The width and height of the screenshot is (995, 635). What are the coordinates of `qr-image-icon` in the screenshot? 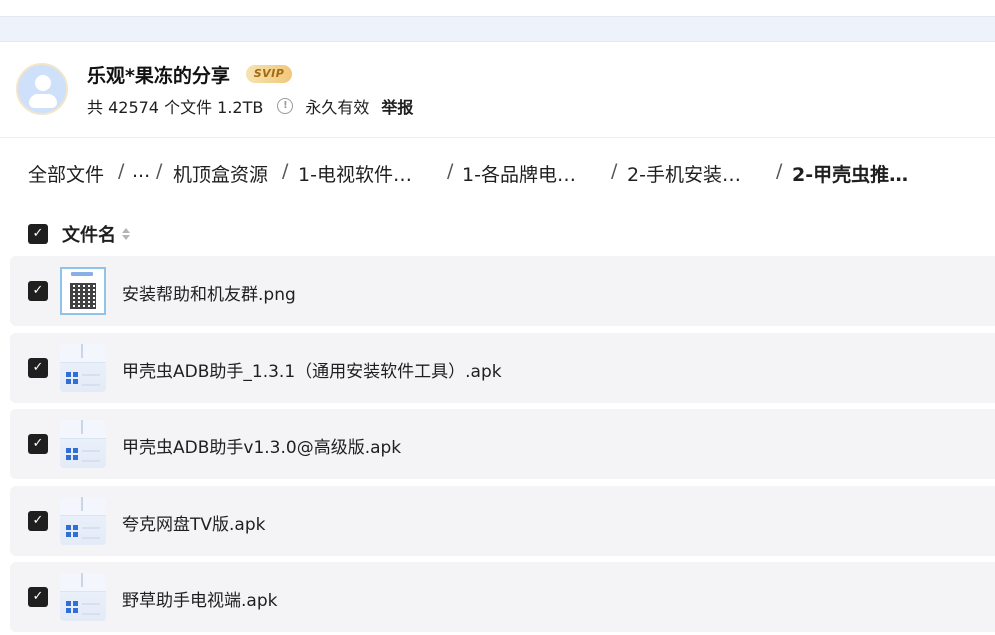 It's located at (83, 291).